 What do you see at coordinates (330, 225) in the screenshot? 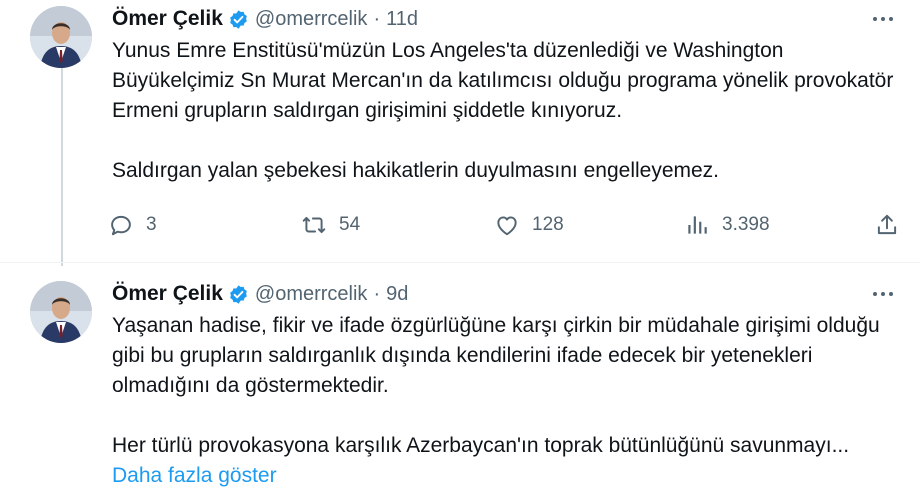
I see `retweet-button: 54` at bounding box center [330, 225].